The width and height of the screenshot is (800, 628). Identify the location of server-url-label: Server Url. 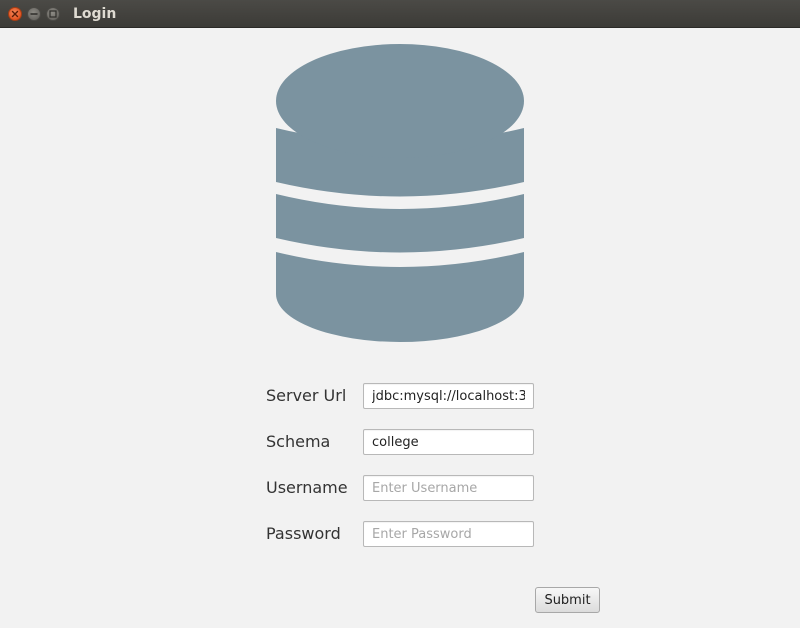
(306, 395).